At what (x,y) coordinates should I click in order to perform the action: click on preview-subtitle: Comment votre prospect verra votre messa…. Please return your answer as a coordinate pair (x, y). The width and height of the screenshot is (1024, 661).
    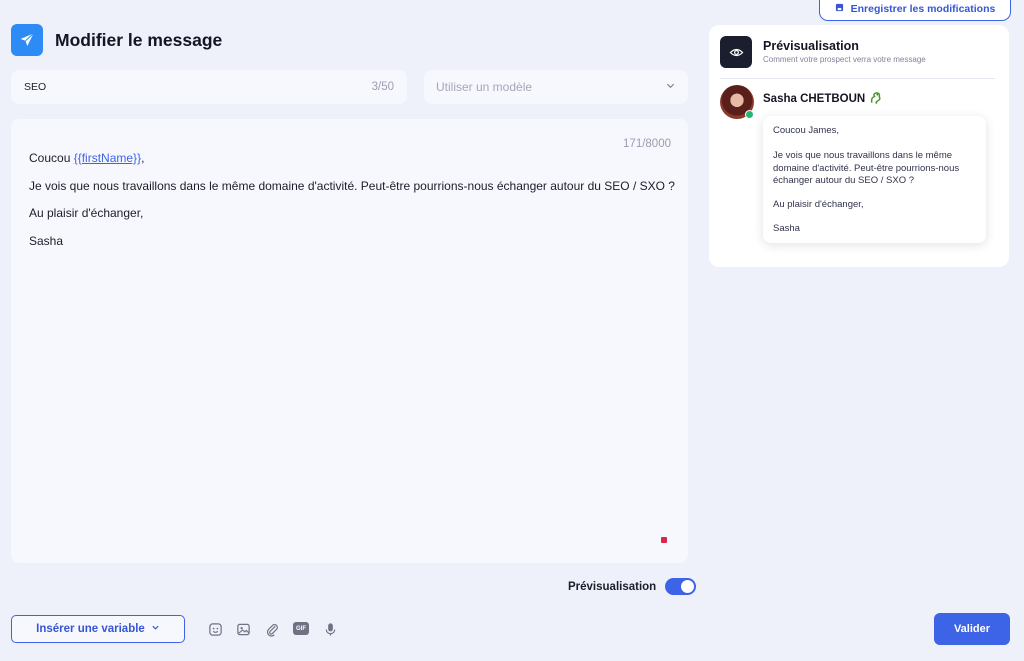
    Looking at the image, I should click on (844, 59).